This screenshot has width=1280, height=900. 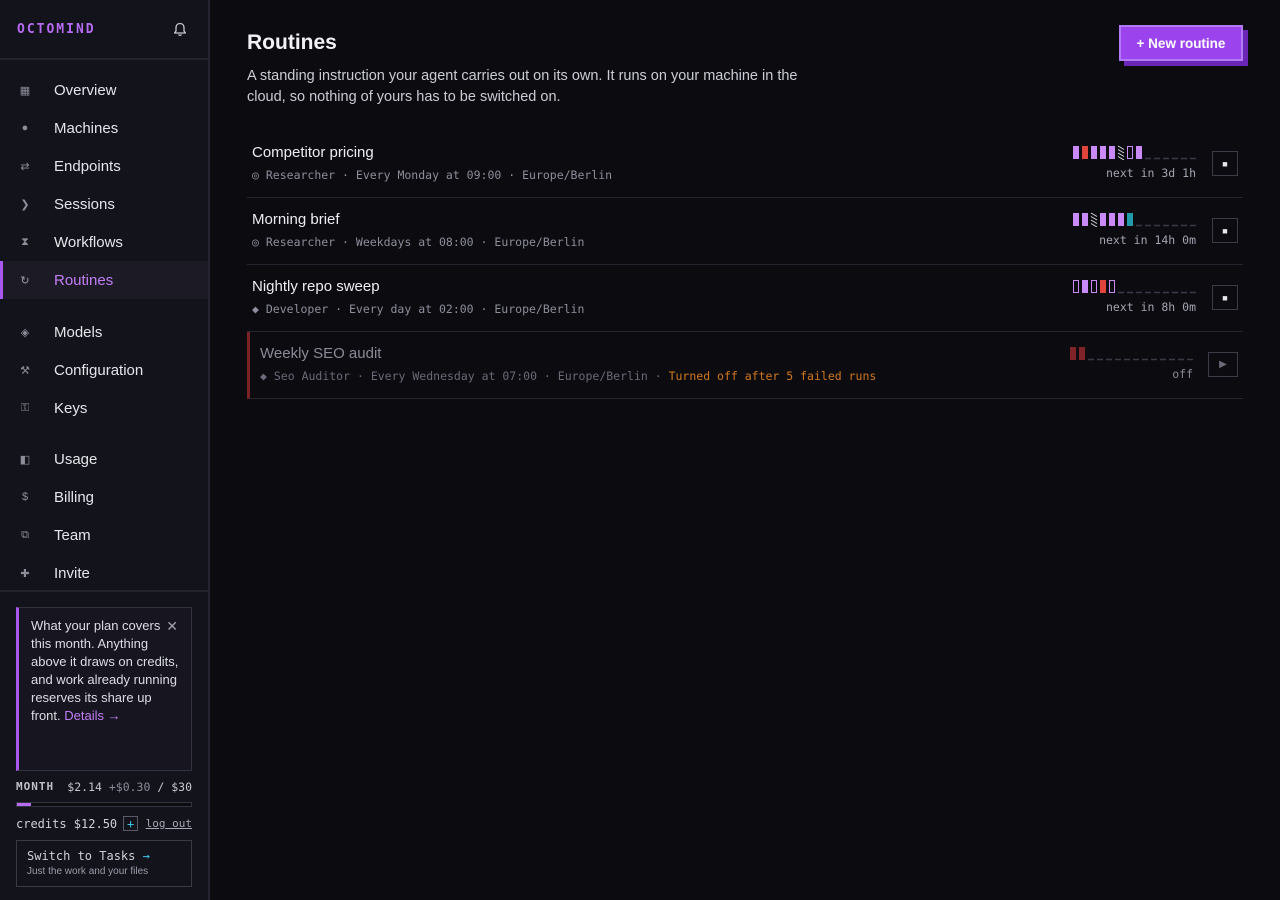 What do you see at coordinates (25, 573) in the screenshot?
I see `plus-icon: ✚` at bounding box center [25, 573].